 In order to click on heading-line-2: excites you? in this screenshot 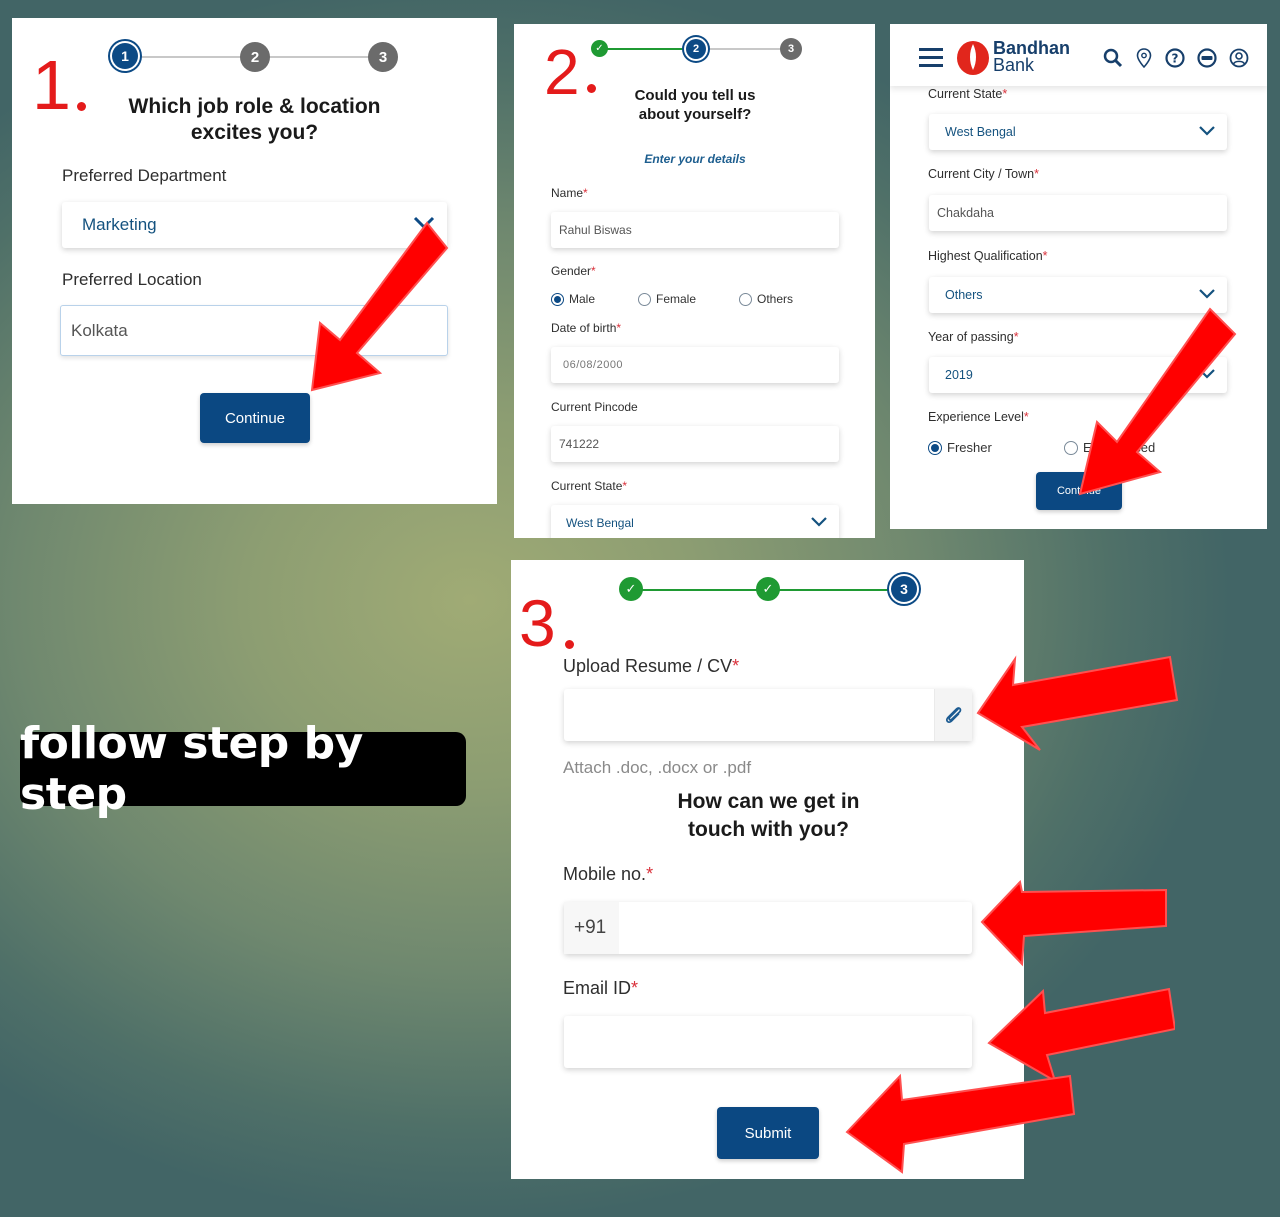, I will do `click(254, 132)`.